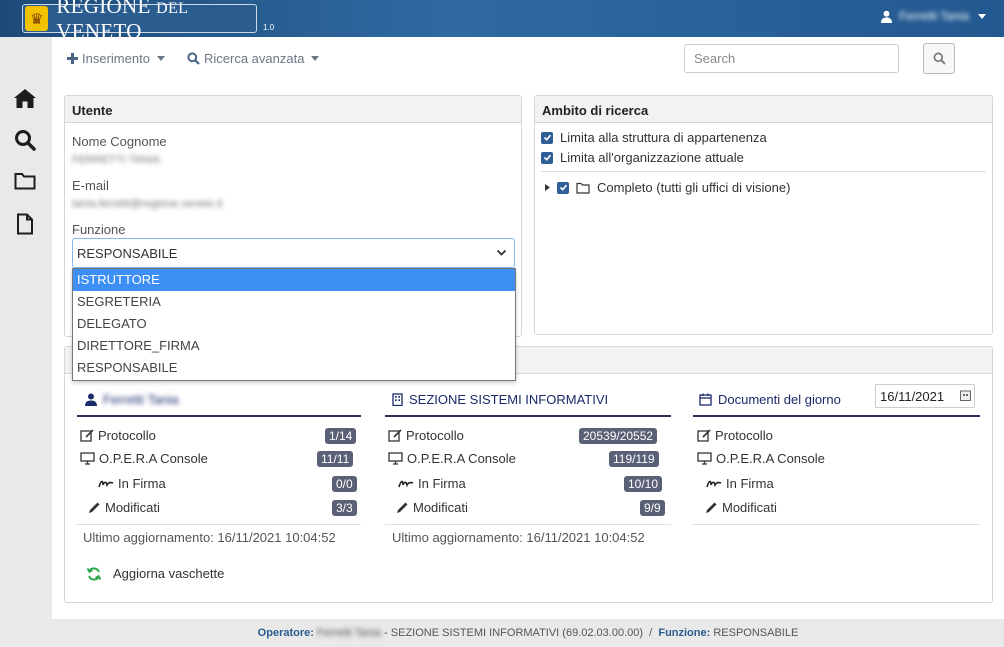 Image resolution: width=1004 pixels, height=647 pixels. Describe the element at coordinates (132, 483) in the screenshot. I see `tray-user-firma: In Firma` at that location.